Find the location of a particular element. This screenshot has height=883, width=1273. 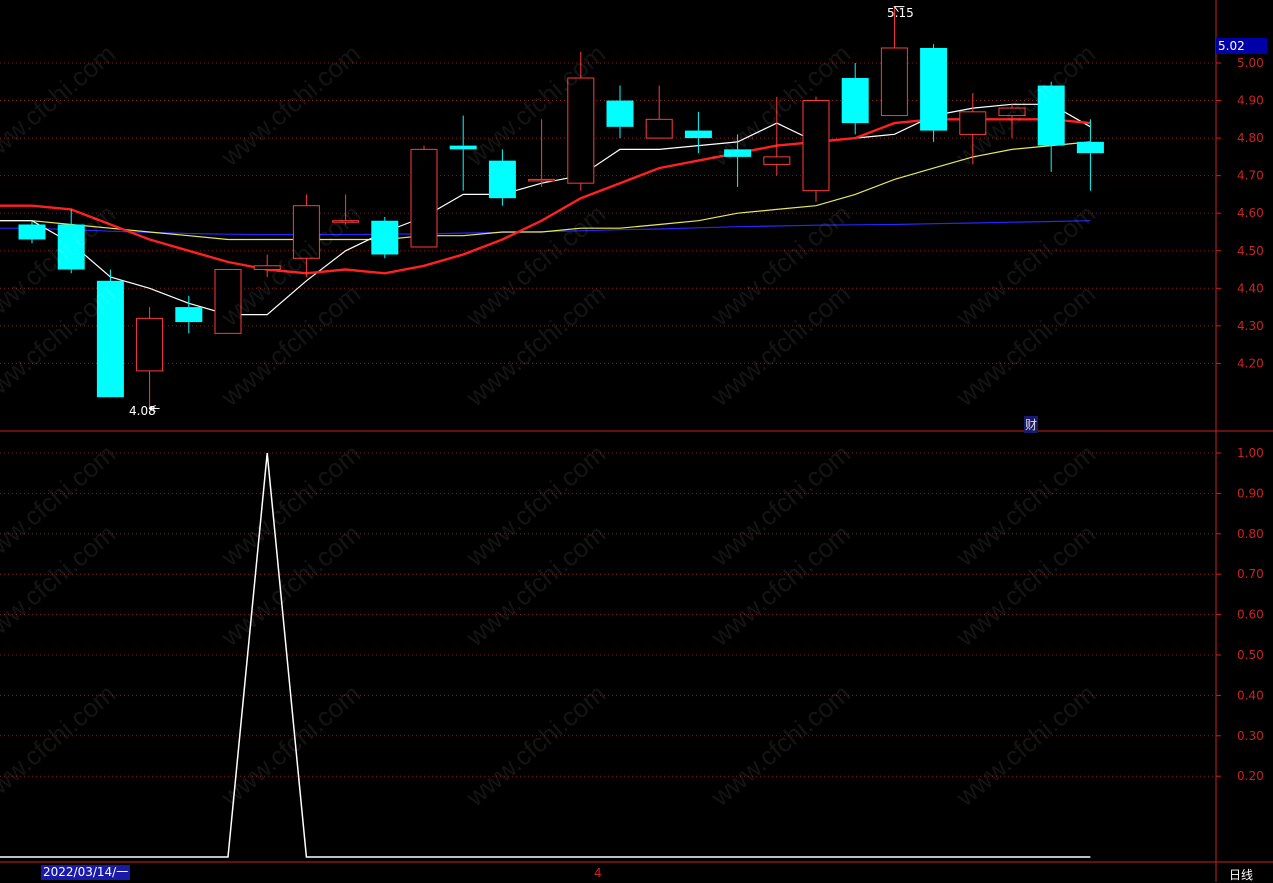

indicator-tick-label: 1.00 is located at coordinates (1250, 453).